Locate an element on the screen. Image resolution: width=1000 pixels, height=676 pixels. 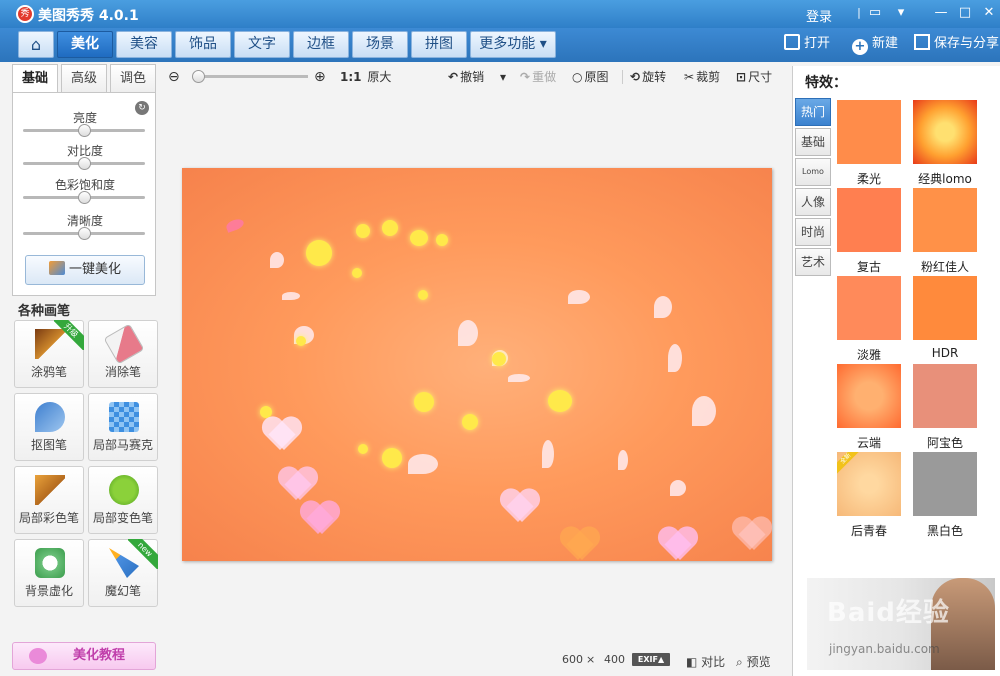
tab-frame: 边框 is located at coordinates (321, 44).